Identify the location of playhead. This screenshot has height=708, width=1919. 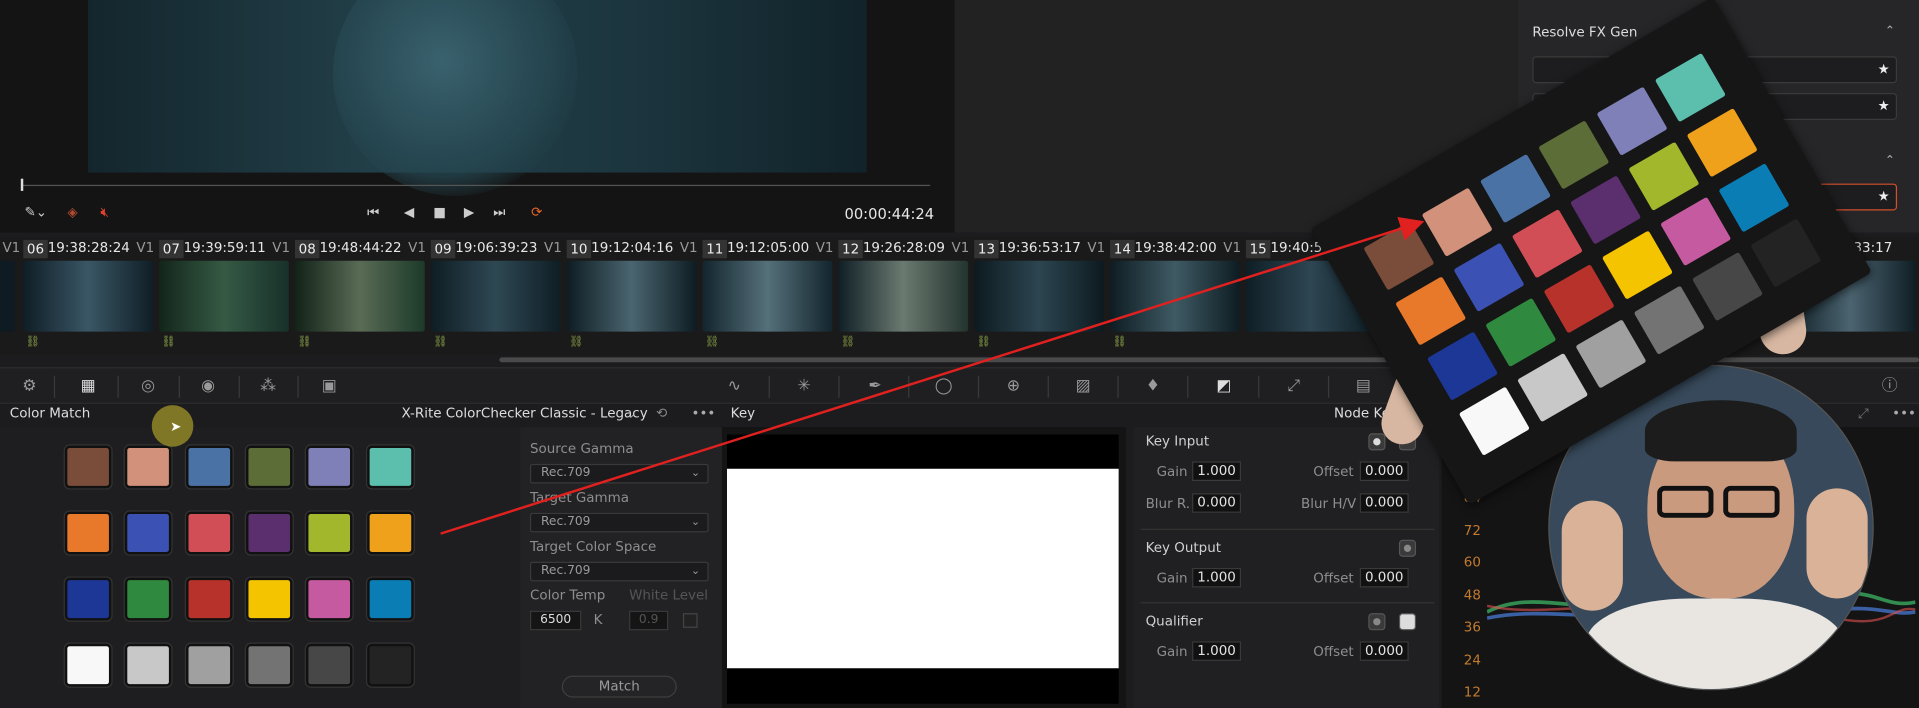
(22, 184).